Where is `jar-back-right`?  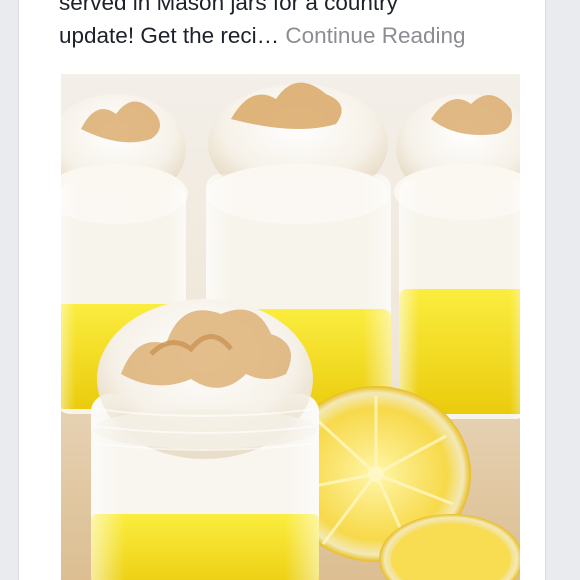 jar-back-right is located at coordinates (457, 256).